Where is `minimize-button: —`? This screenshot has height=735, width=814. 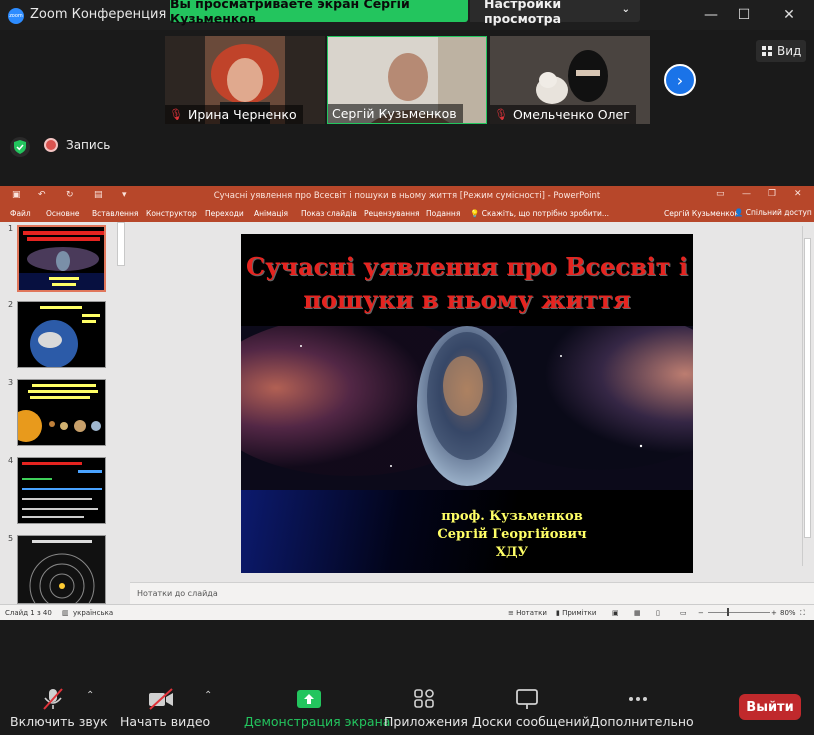
minimize-button: — is located at coordinates (711, 15).